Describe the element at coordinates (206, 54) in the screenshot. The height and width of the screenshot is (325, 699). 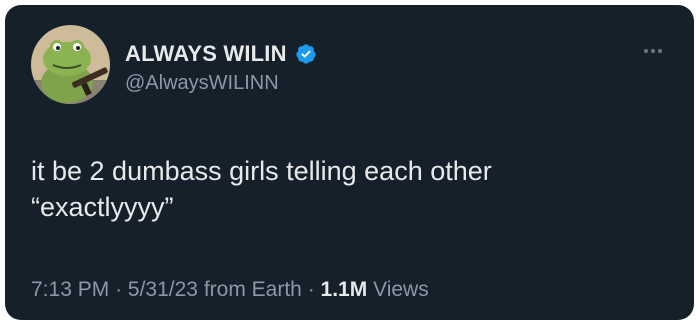
I see `display-name: ALWAYS WILIN` at that location.